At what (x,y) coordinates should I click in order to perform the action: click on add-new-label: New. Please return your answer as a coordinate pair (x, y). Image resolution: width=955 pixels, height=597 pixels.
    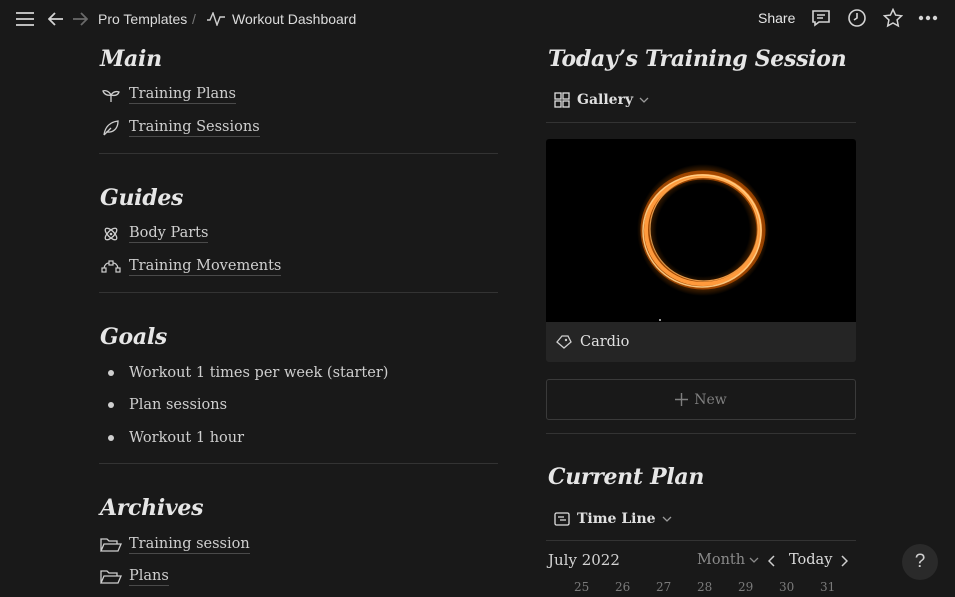
    Looking at the image, I should click on (710, 399).